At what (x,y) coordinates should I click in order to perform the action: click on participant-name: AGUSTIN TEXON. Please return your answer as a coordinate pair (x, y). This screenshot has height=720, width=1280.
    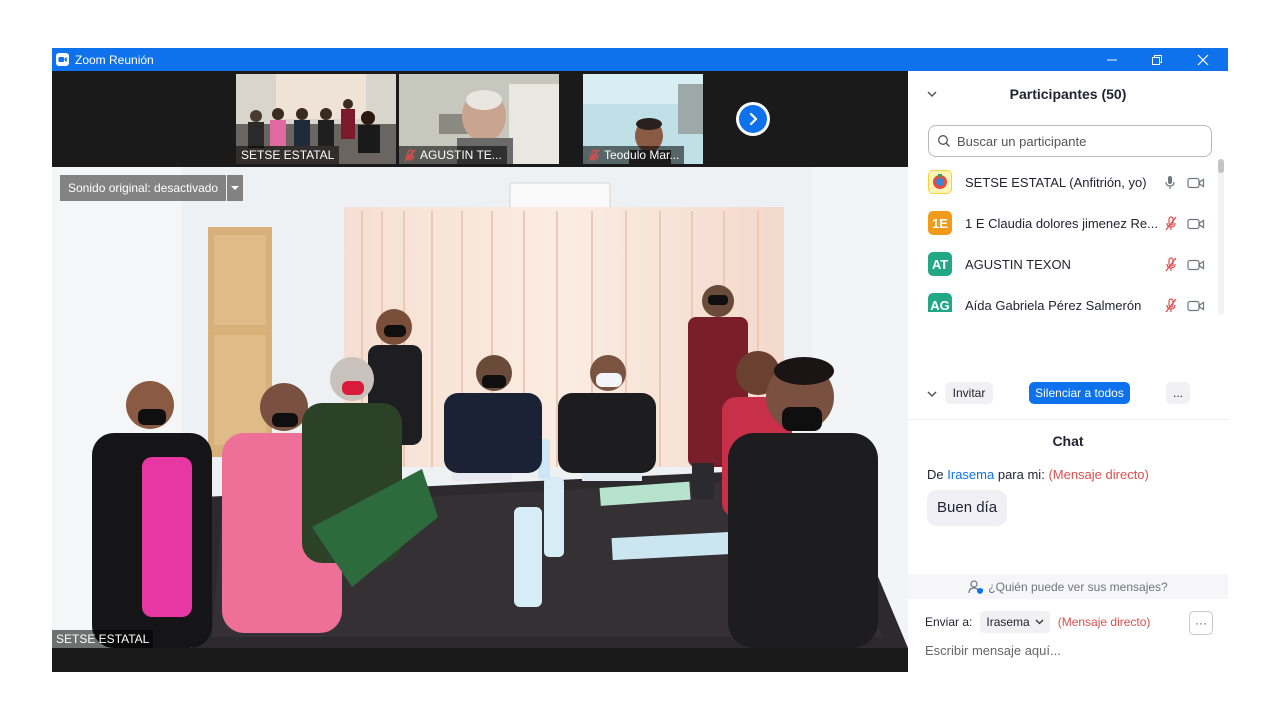
    Looking at the image, I should click on (1018, 264).